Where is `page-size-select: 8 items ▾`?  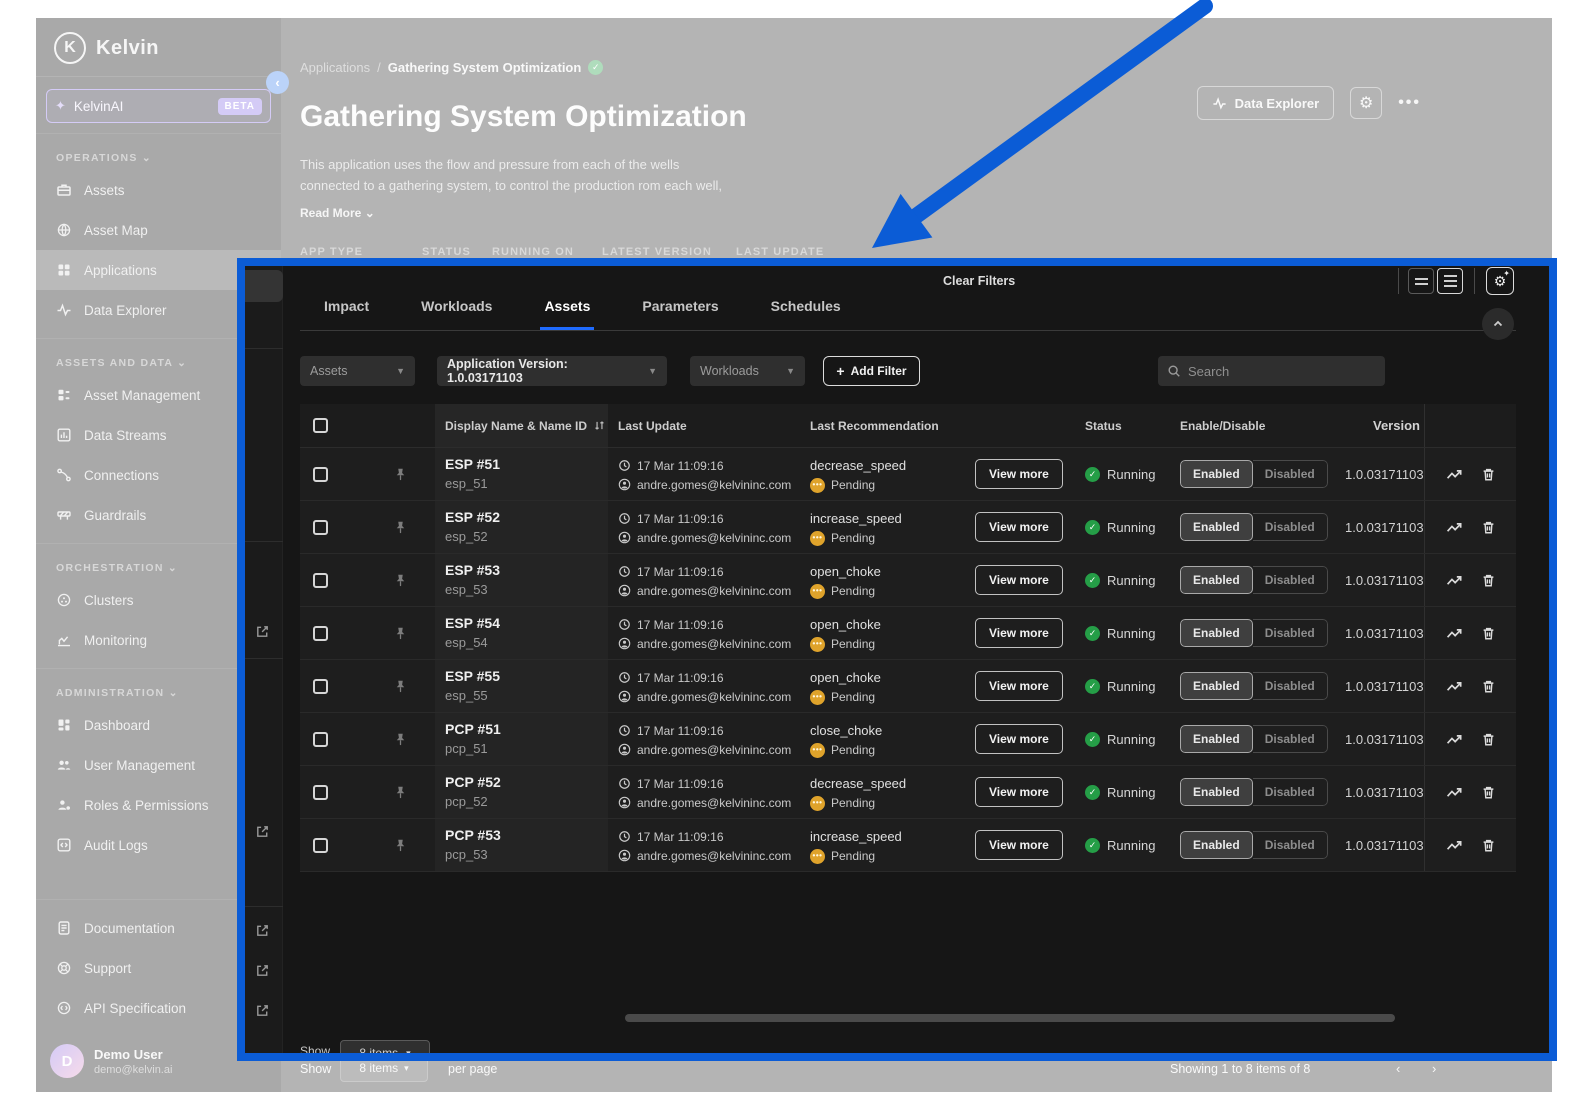
page-size-select: 8 items ▾ is located at coordinates (385, 1046).